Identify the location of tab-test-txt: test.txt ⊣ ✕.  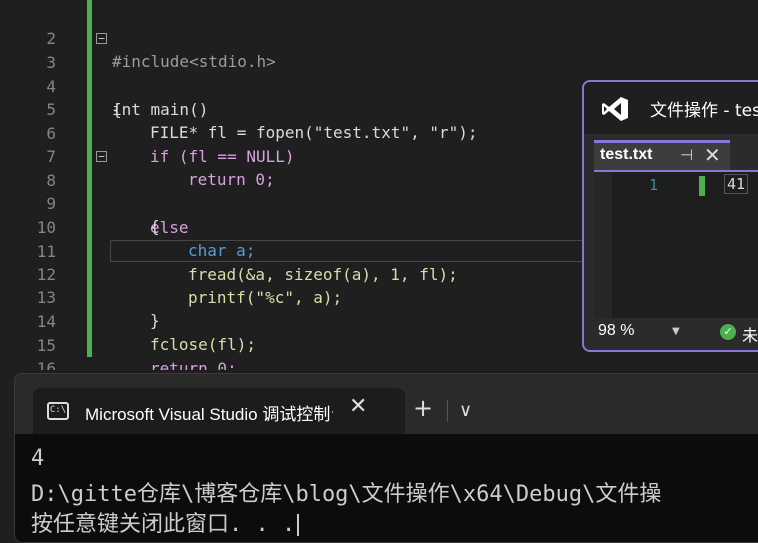
(662, 155).